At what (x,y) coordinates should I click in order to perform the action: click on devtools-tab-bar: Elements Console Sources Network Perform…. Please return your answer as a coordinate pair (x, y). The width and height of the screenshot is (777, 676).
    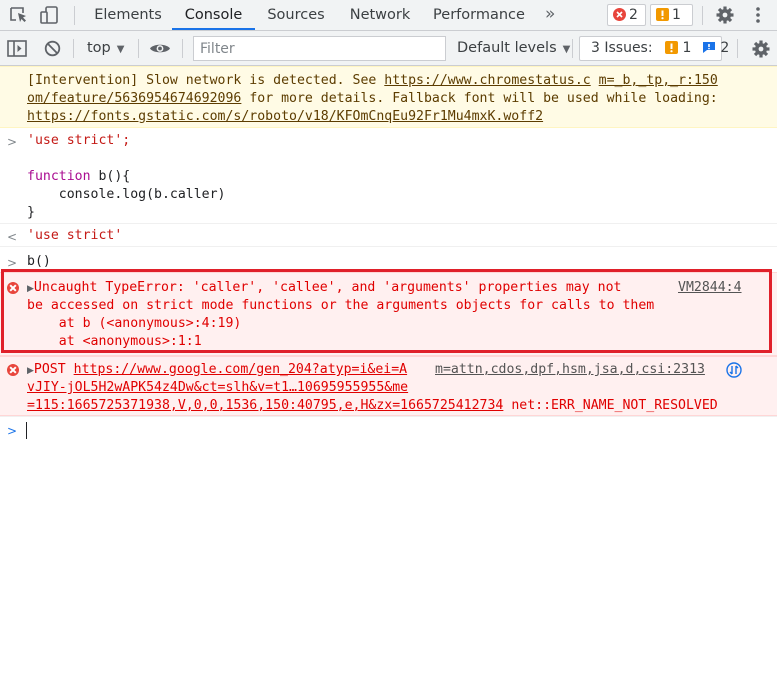
    Looking at the image, I should click on (388, 15).